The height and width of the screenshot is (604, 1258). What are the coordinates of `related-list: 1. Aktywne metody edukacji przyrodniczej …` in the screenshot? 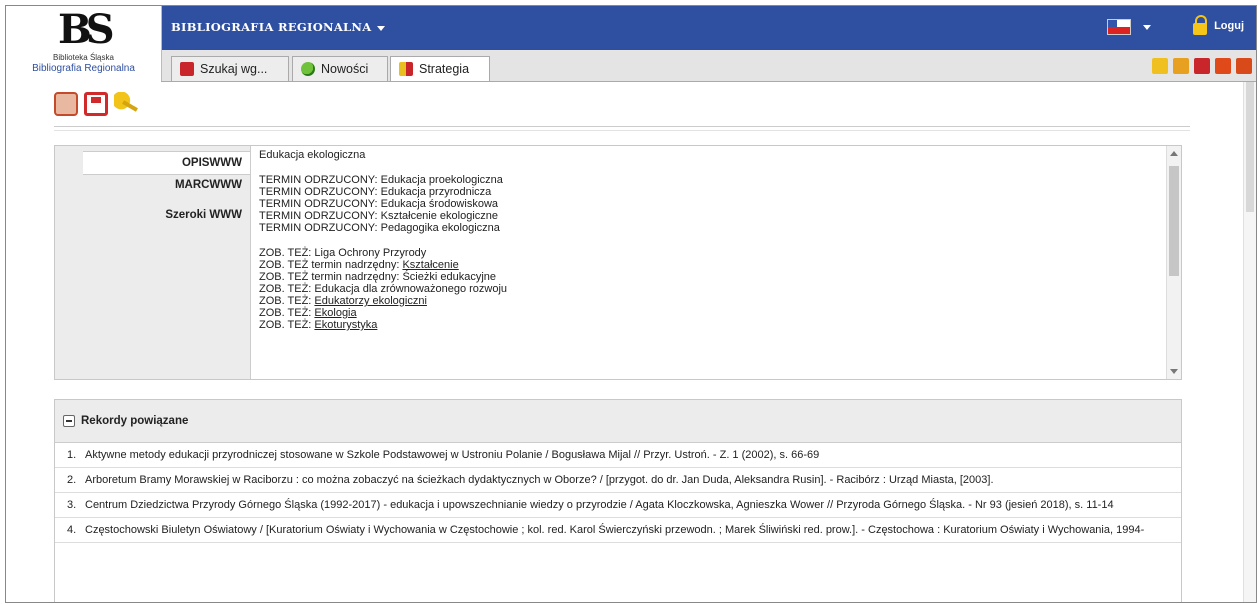 It's located at (618, 493).